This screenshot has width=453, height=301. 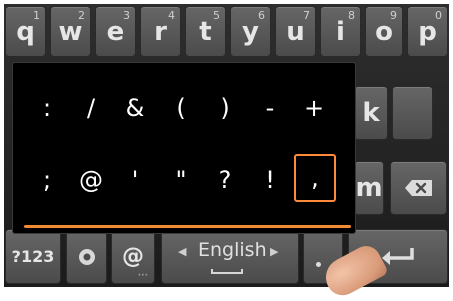 What do you see at coordinates (427, 31) in the screenshot?
I see `key-p: 0p` at bounding box center [427, 31].